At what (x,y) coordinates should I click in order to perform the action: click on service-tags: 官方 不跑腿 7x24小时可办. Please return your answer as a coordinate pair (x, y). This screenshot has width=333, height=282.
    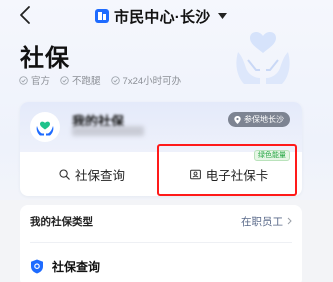
    Looking at the image, I should click on (100, 80).